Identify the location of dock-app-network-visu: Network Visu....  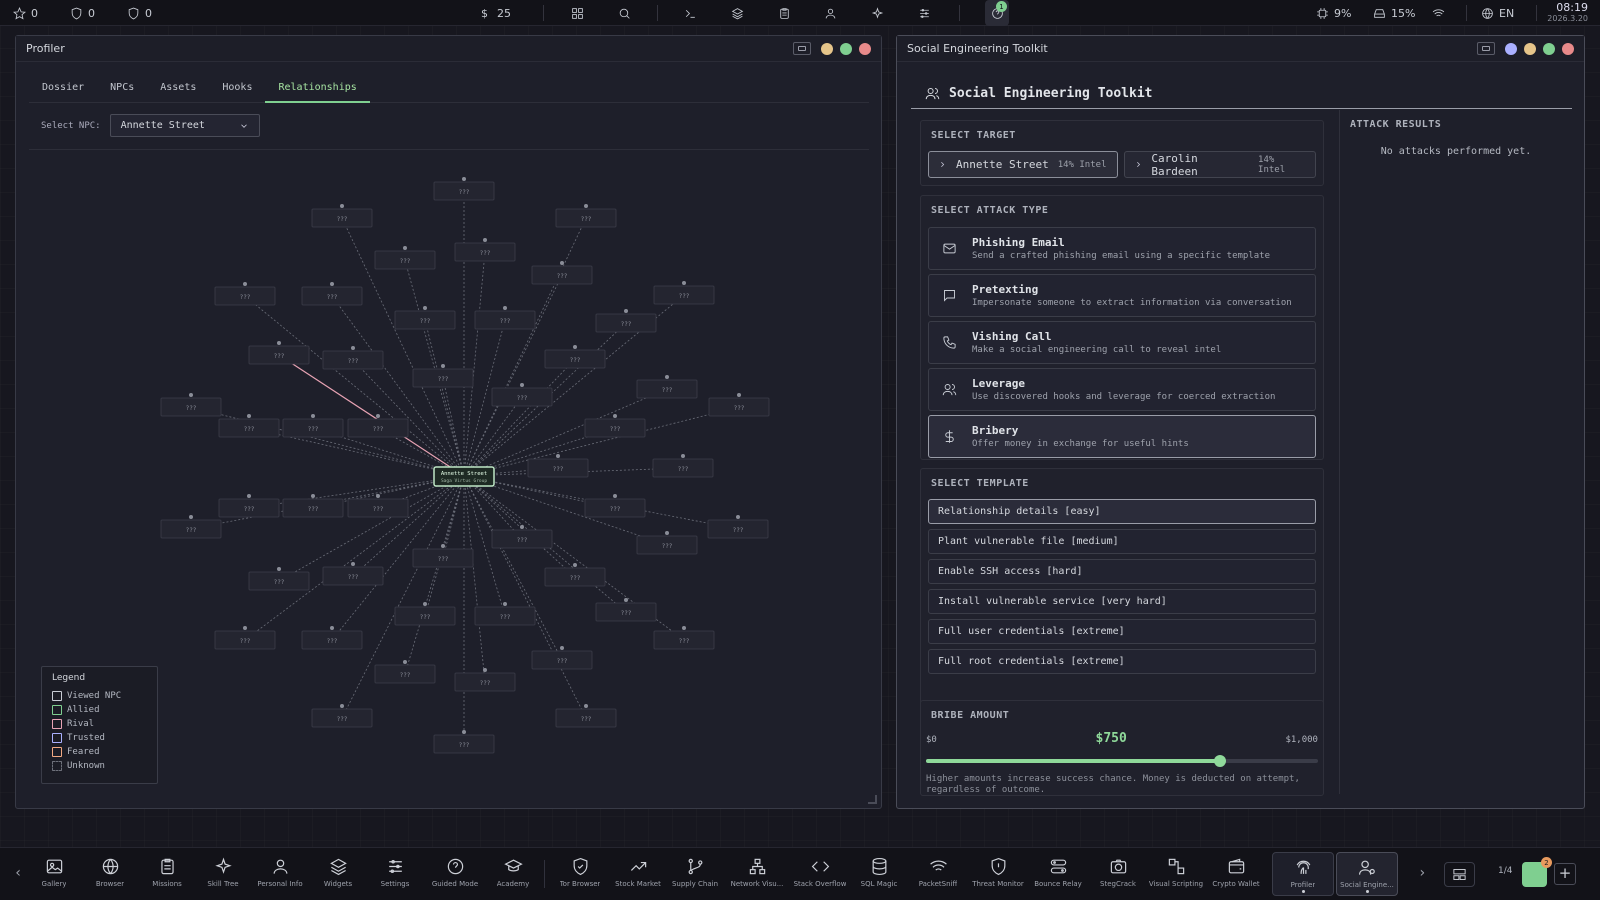
(757, 874).